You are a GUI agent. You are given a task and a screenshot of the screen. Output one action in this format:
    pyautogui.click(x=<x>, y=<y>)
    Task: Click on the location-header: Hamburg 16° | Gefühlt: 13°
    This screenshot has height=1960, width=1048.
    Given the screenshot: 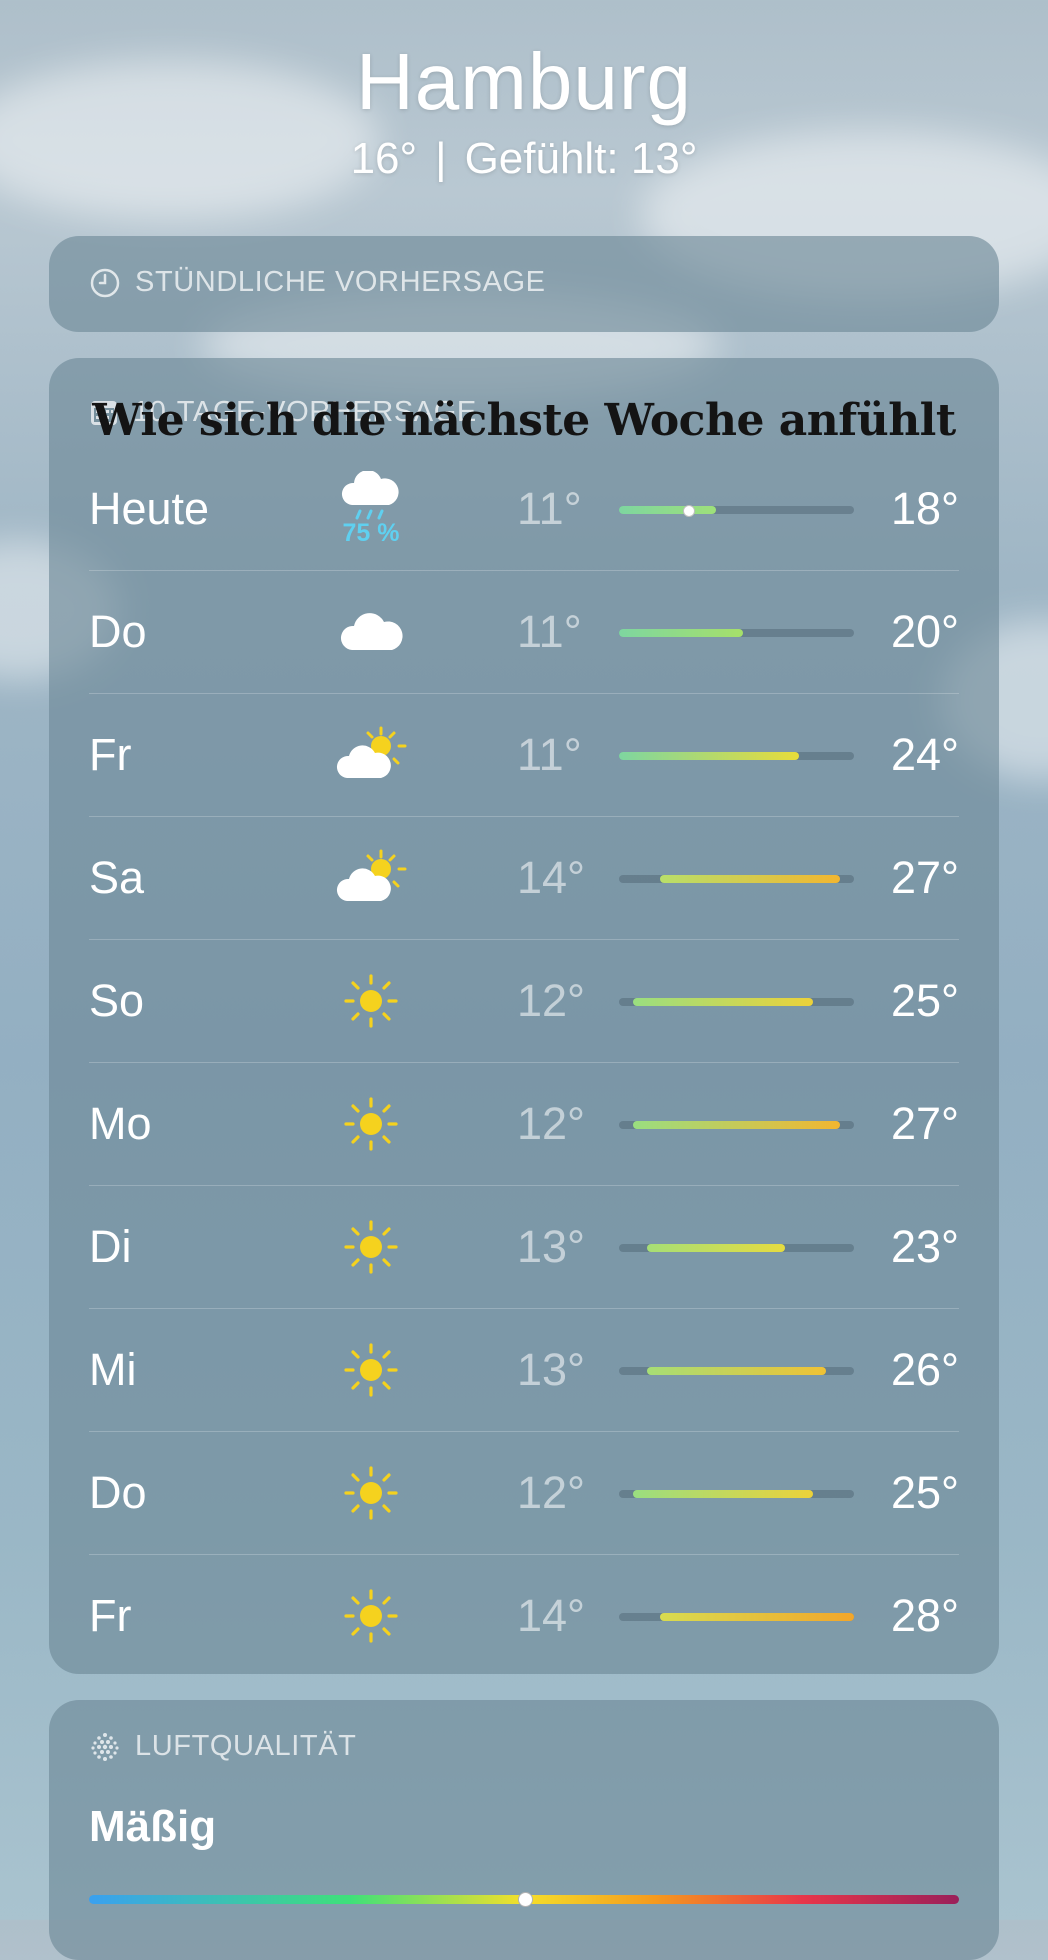 What is the action you would take?
    pyautogui.click(x=524, y=110)
    